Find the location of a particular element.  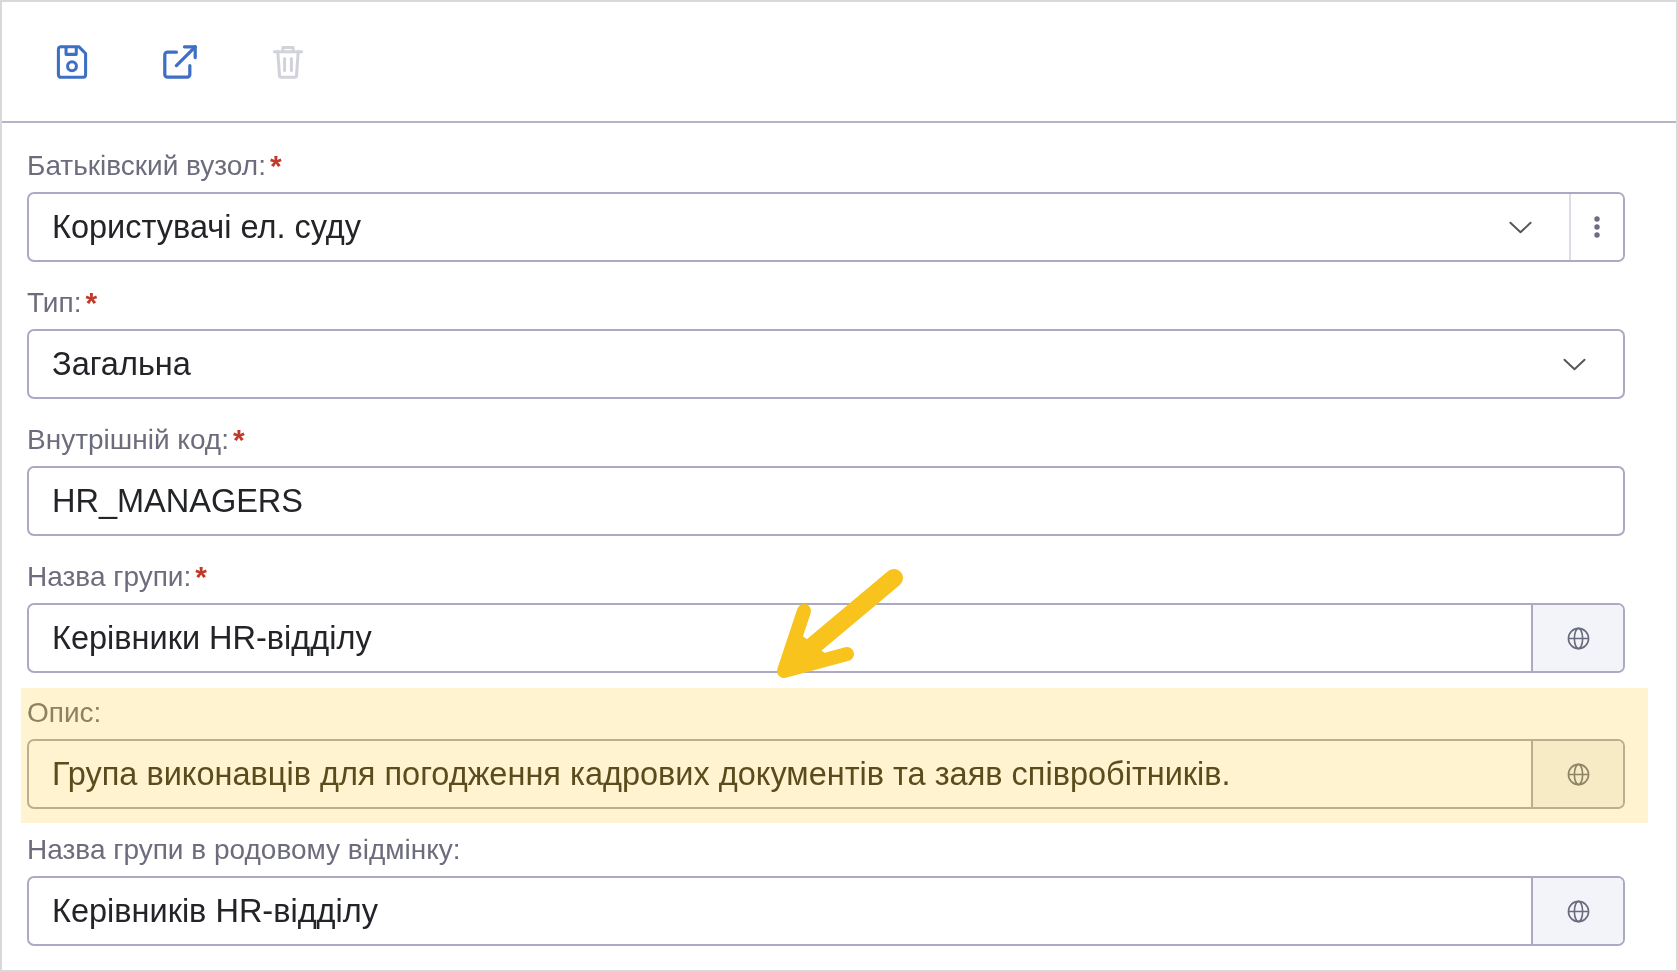

external-link-icon is located at coordinates (180, 61).